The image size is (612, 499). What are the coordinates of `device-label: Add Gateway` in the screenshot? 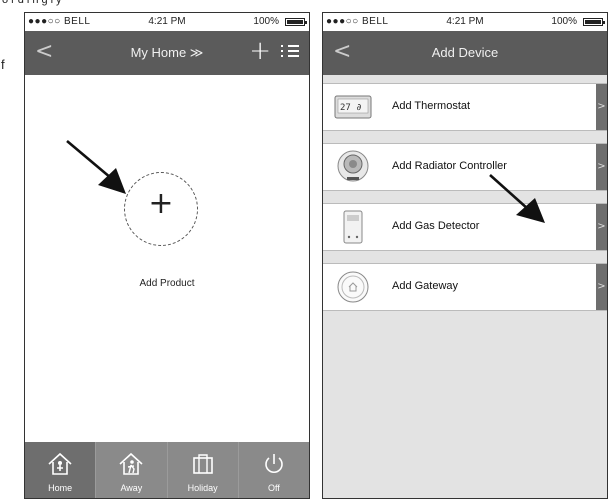 It's located at (425, 286).